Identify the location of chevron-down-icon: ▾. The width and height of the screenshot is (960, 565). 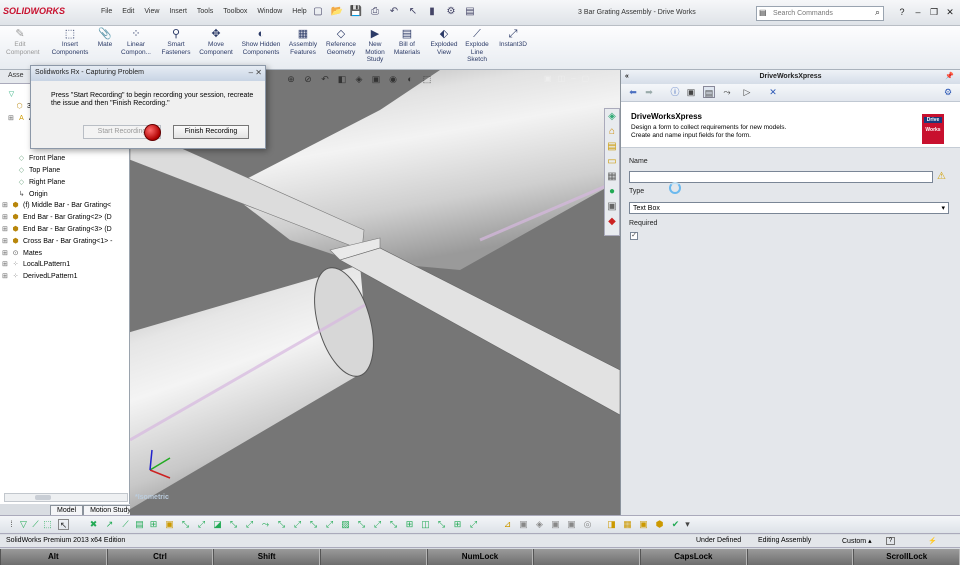
(943, 208).